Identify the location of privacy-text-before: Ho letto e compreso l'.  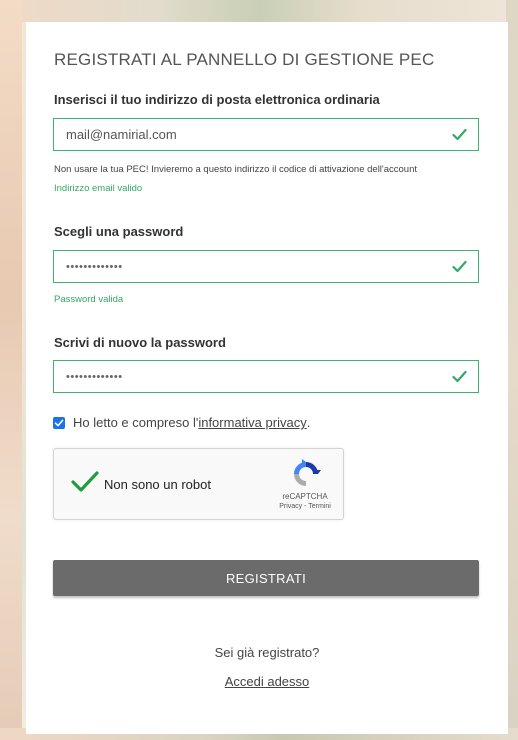
(136, 422).